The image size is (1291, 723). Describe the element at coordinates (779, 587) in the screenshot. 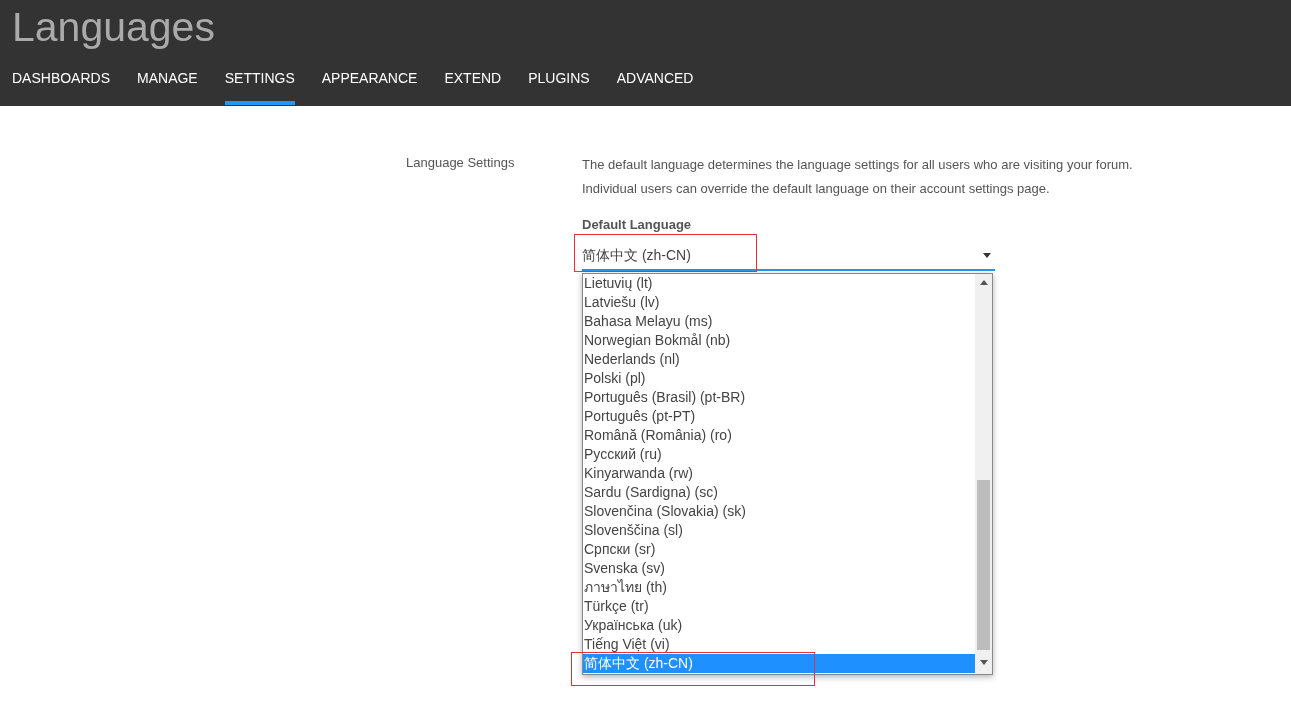

I see `dropdown-option: ภาษาไทย (th)` at that location.